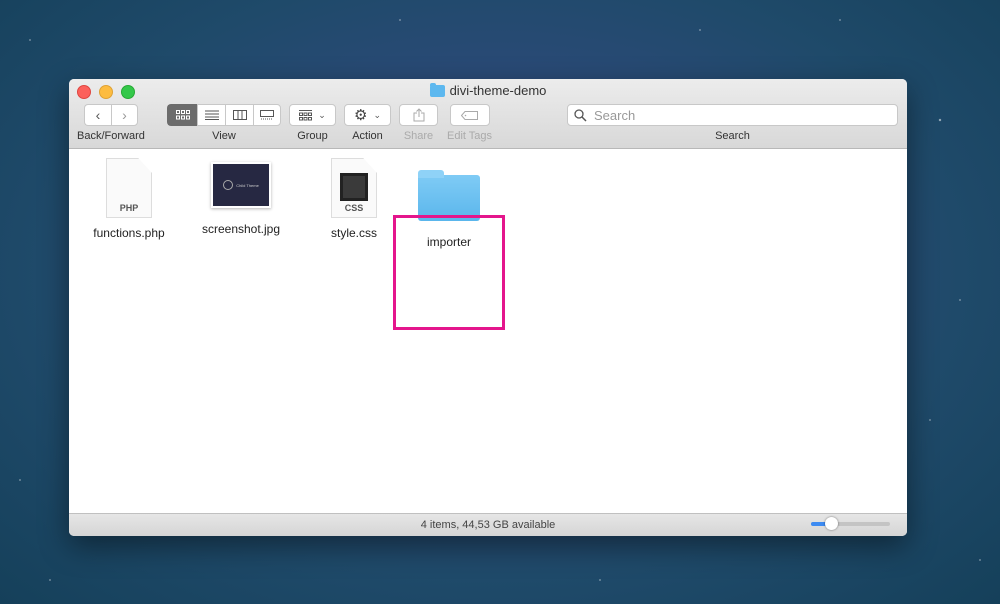  What do you see at coordinates (732, 136) in the screenshot?
I see `search-label: Search` at bounding box center [732, 136].